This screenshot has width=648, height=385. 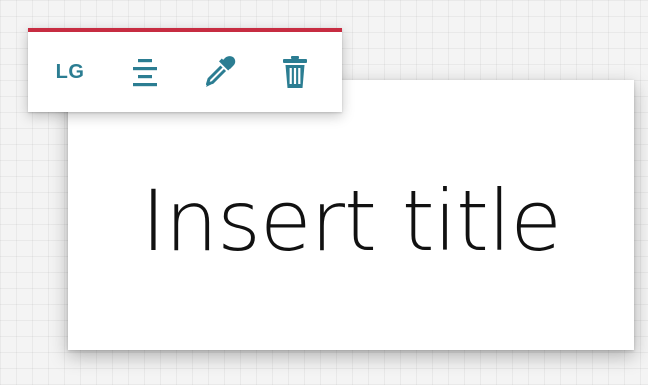 I want to click on delete-button, so click(x=295, y=72).